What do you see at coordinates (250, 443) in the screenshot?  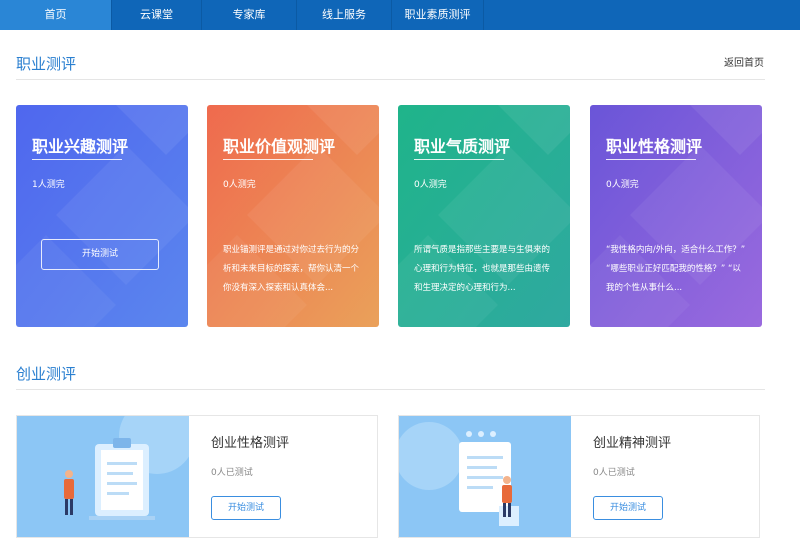 I see `card-title: 创业性格测评` at bounding box center [250, 443].